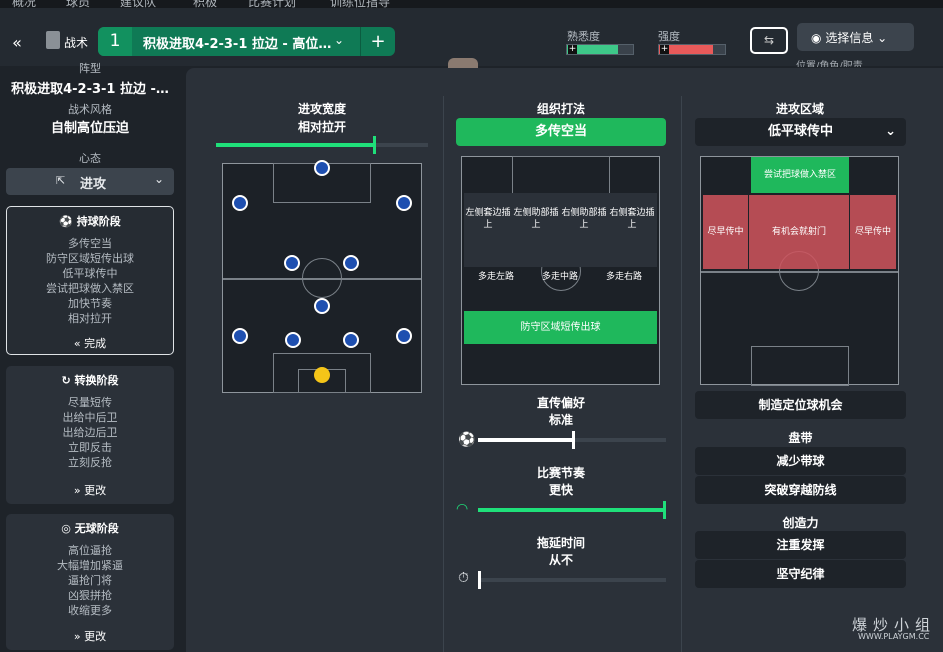 Image resolution: width=943 pixels, height=652 pixels. What do you see at coordinates (240, 336) in the screenshot?
I see `player-left-back` at bounding box center [240, 336].